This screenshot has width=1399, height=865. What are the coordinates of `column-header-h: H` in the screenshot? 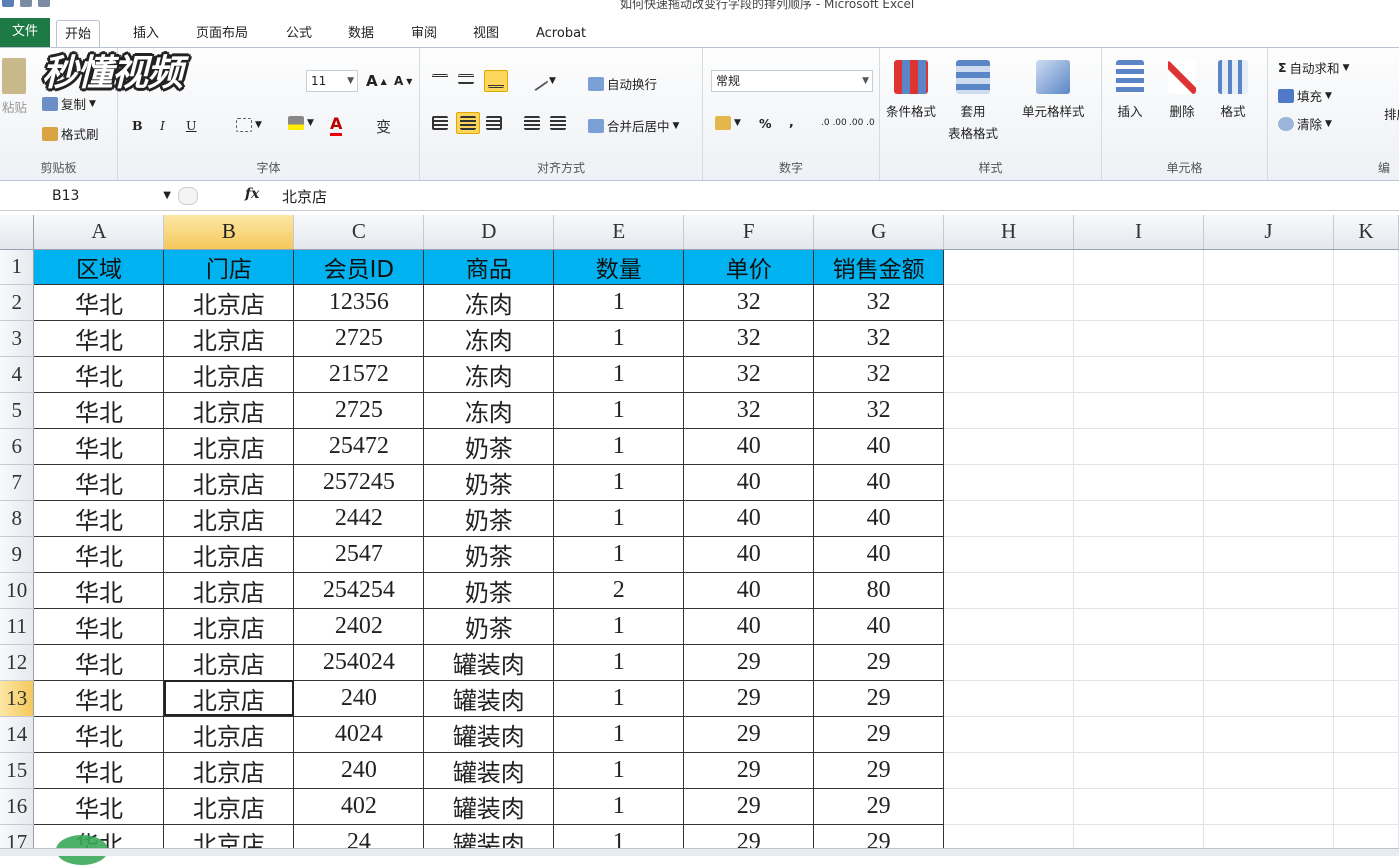 It's located at (1009, 232).